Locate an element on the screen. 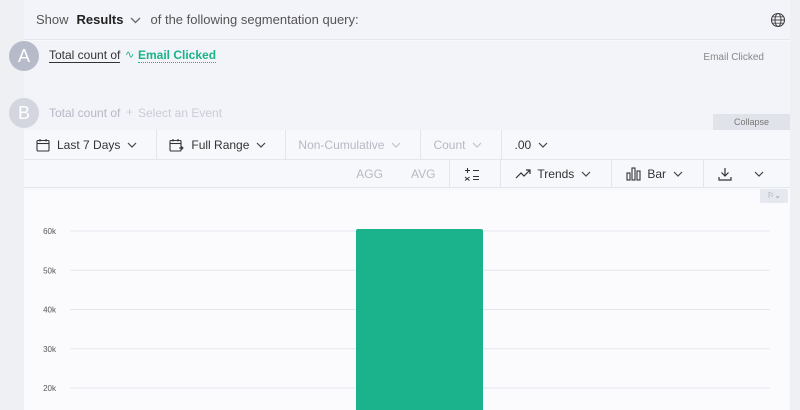  query-badge-b: B is located at coordinates (24, 113).